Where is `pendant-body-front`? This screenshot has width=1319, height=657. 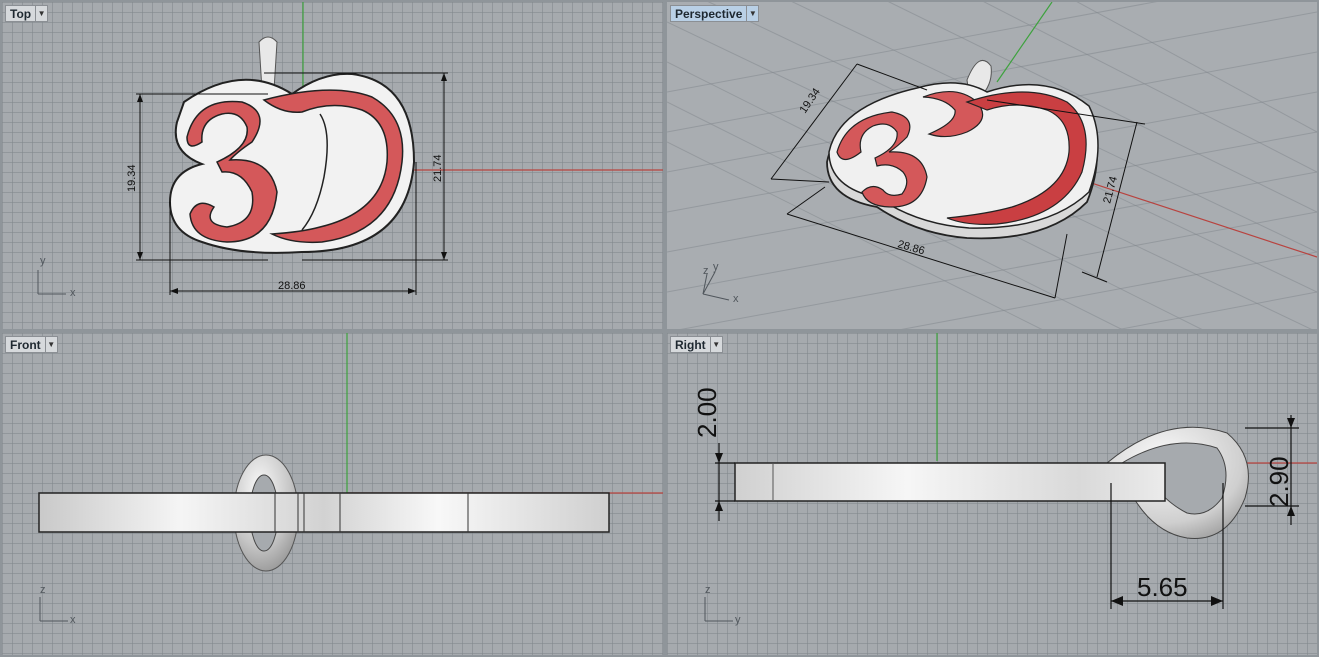
pendant-body-front is located at coordinates (324, 512).